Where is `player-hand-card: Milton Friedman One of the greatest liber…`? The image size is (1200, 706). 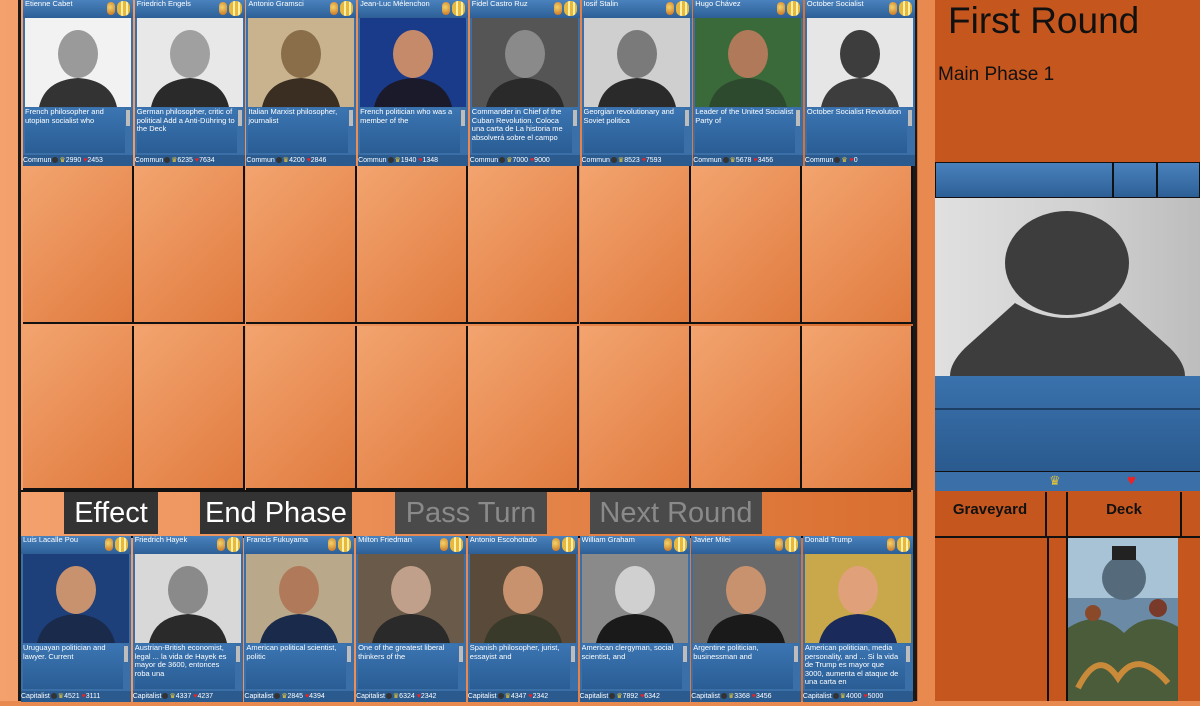 player-hand-card: Milton Friedman One of the greatest liber… is located at coordinates (411, 619).